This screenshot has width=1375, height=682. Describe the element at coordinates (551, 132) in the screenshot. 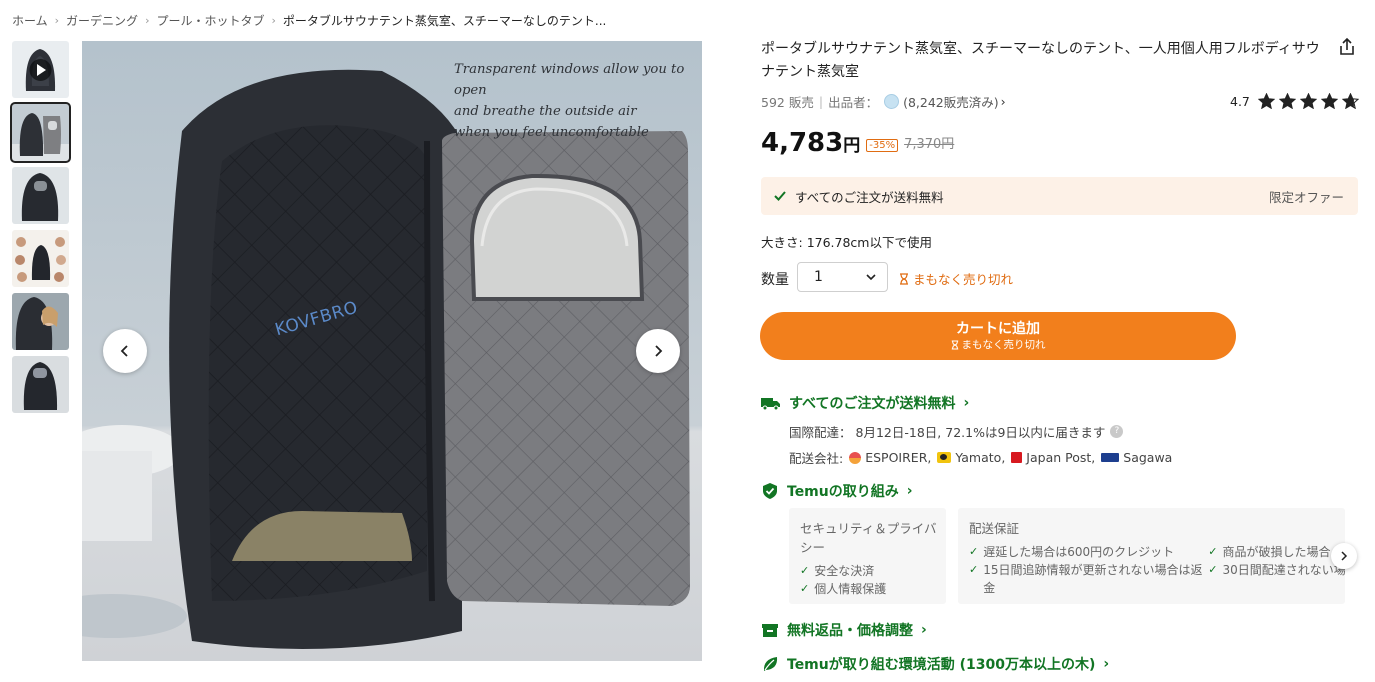

I see `overlay-line: when you feel uncomfortable` at that location.